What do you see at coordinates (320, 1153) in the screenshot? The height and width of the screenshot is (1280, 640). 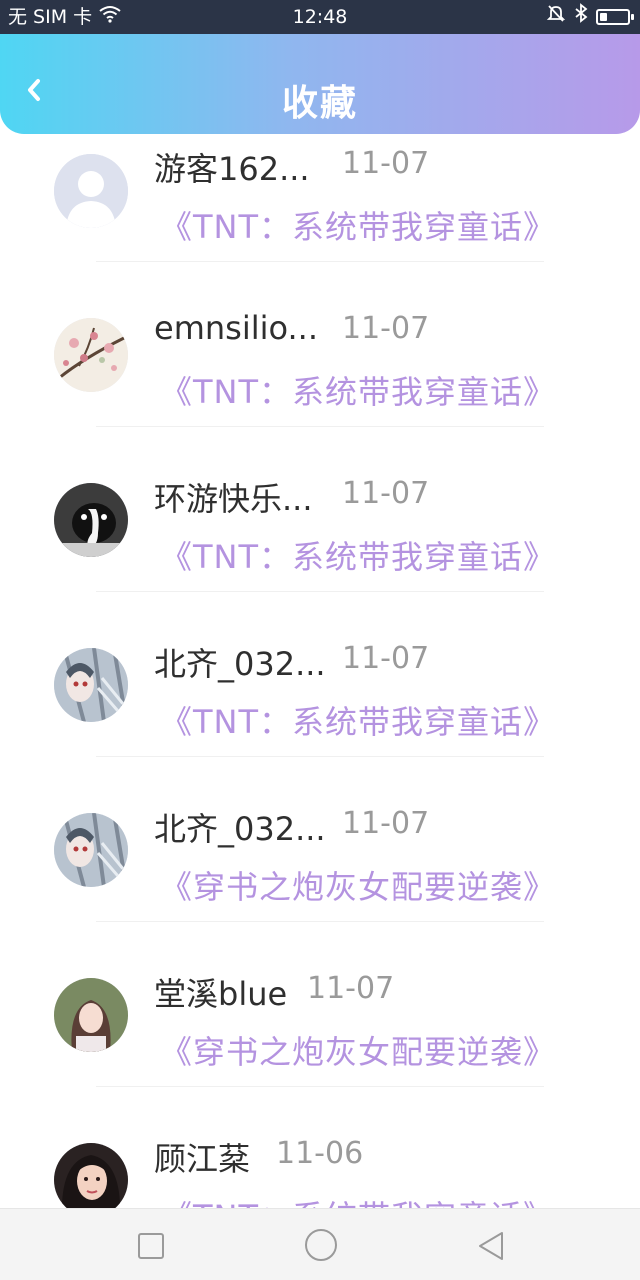 I see `date: 11-06` at bounding box center [320, 1153].